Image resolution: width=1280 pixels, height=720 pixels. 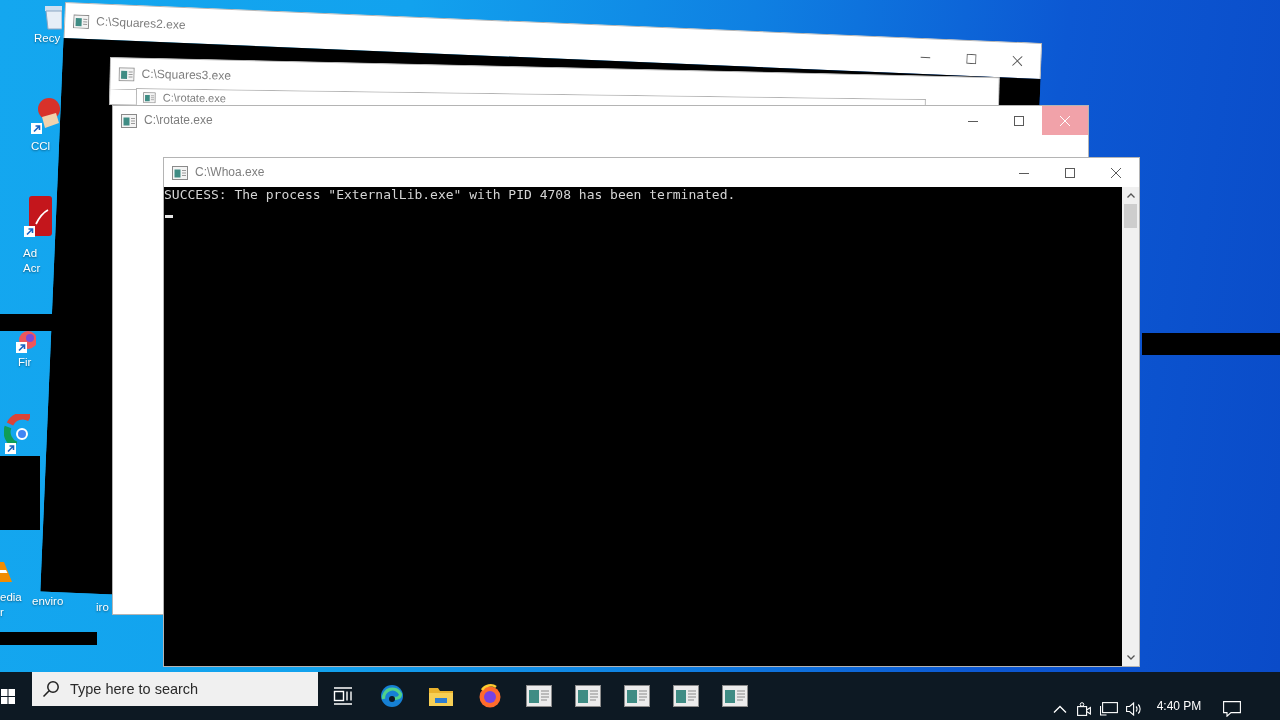 What do you see at coordinates (1232, 709) in the screenshot?
I see `notification-icon` at bounding box center [1232, 709].